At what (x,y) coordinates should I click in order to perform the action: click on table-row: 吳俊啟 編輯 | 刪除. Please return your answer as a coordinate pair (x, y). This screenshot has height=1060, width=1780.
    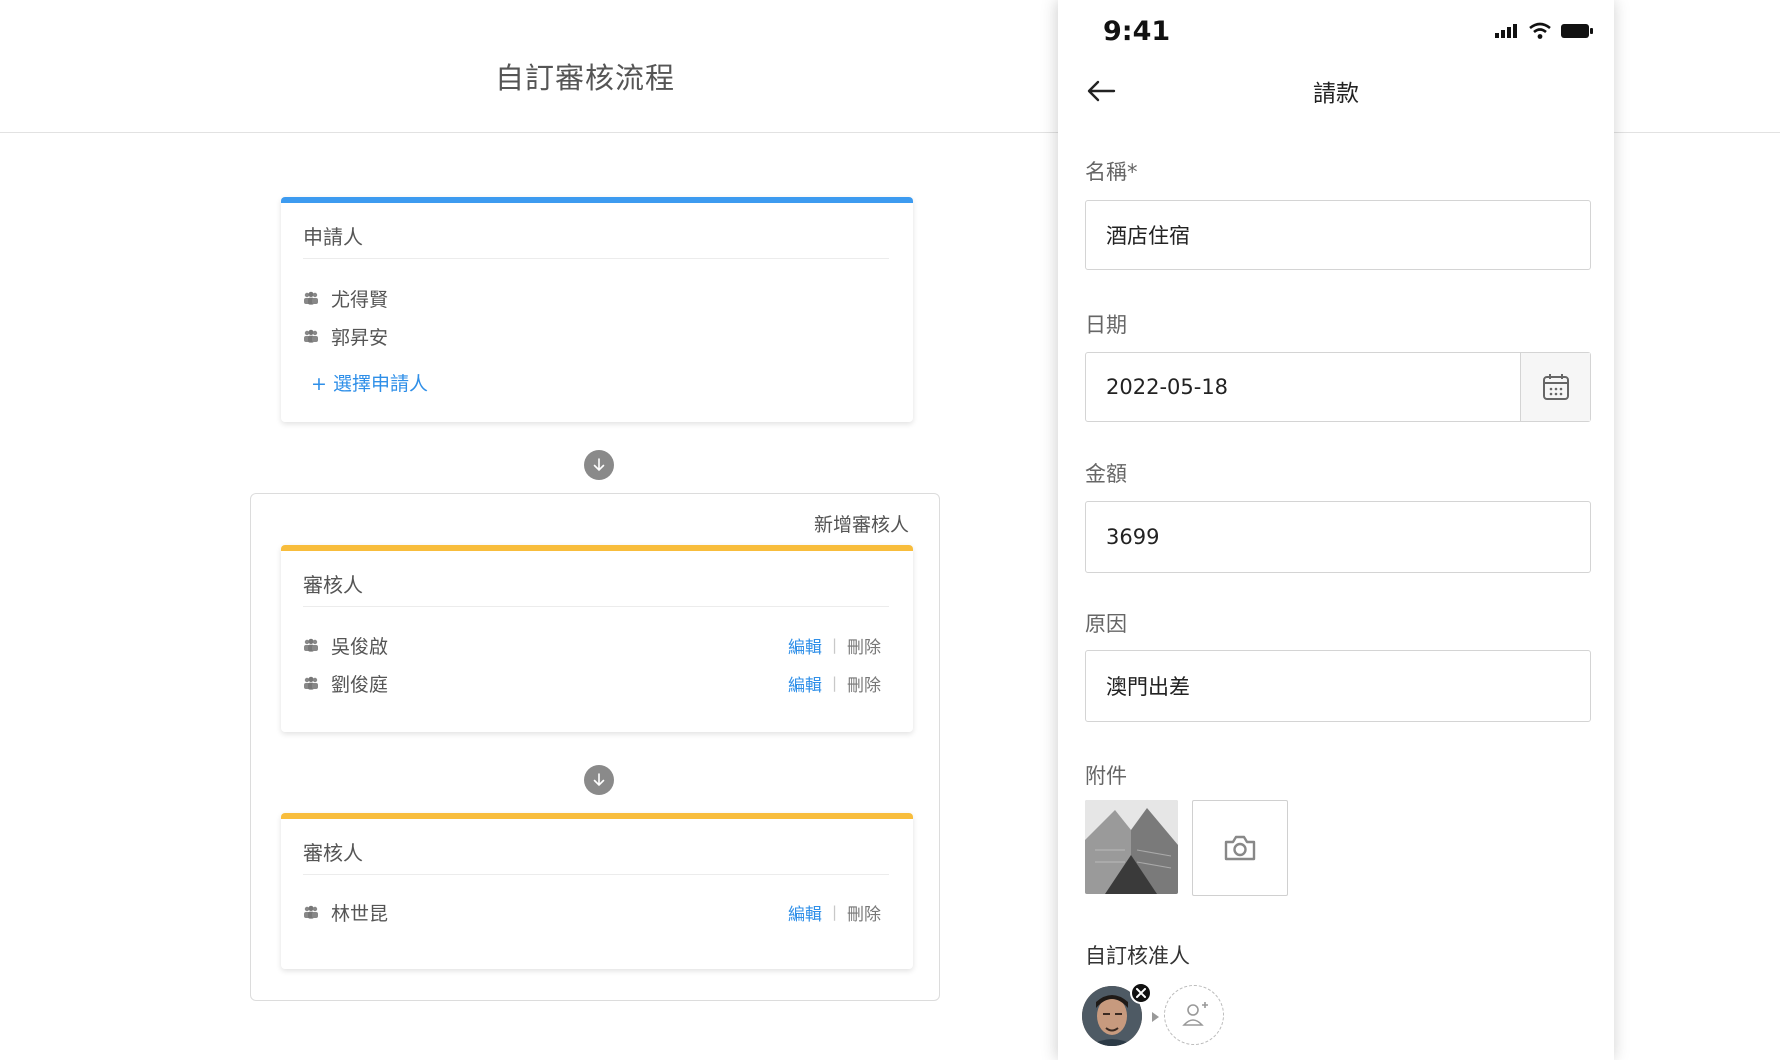
    Looking at the image, I should click on (592, 645).